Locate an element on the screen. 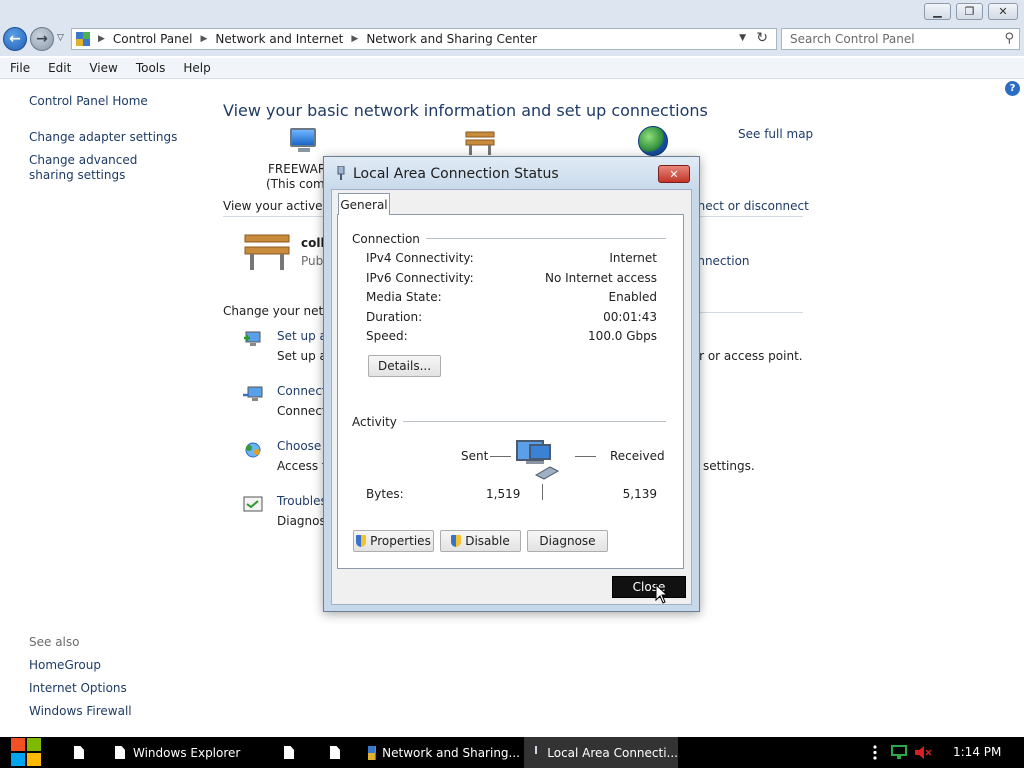 This screenshot has width=1024, height=768. menu-edit: Edit is located at coordinates (58, 68).